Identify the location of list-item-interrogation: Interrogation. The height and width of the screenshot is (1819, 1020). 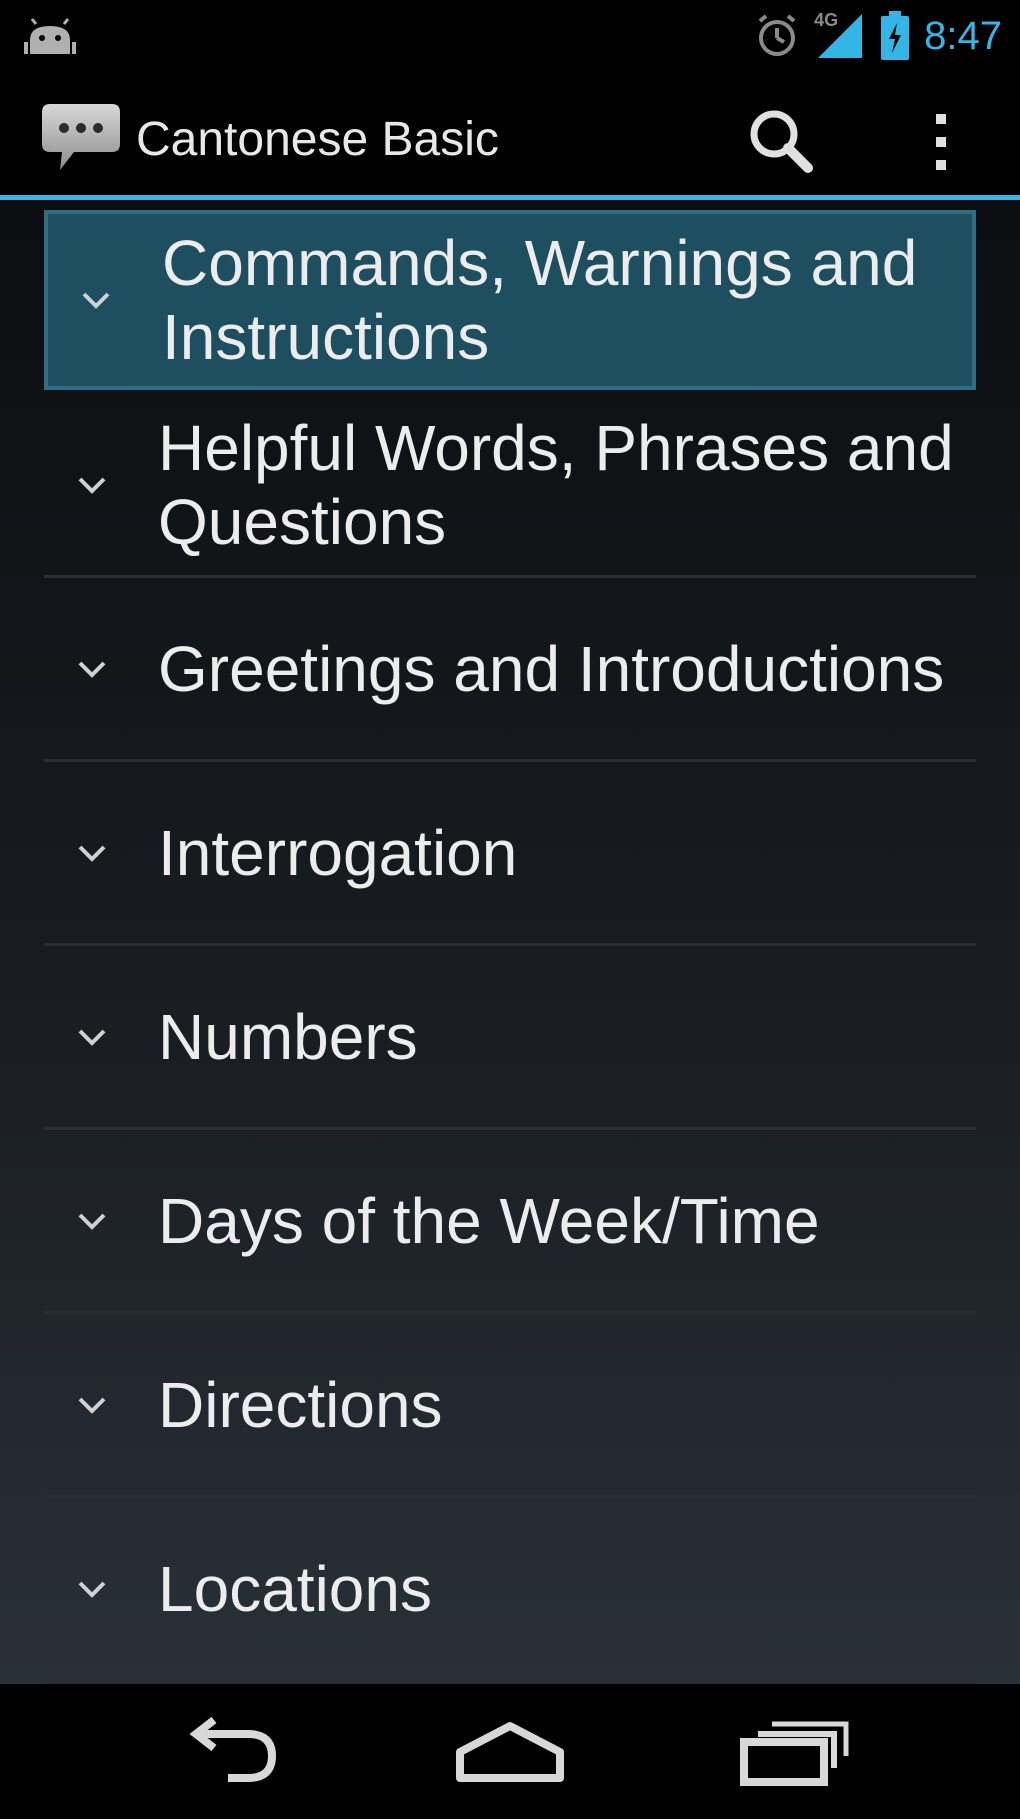
(510, 854).